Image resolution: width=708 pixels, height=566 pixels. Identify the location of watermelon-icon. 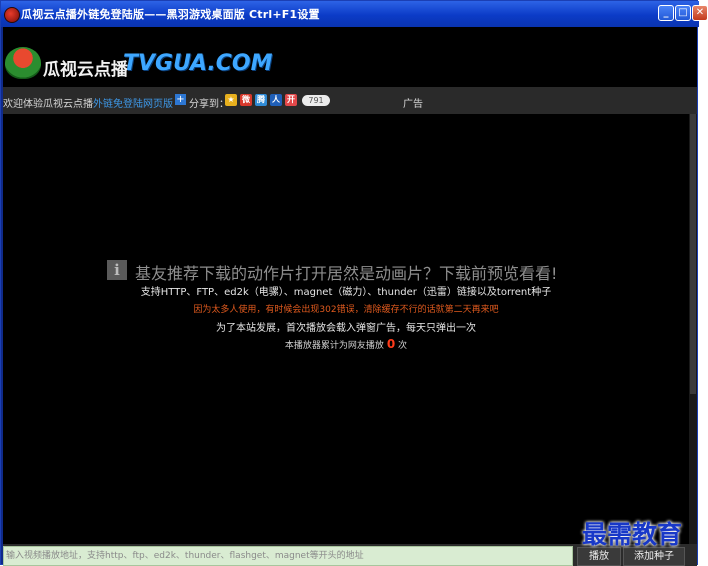
(12, 15).